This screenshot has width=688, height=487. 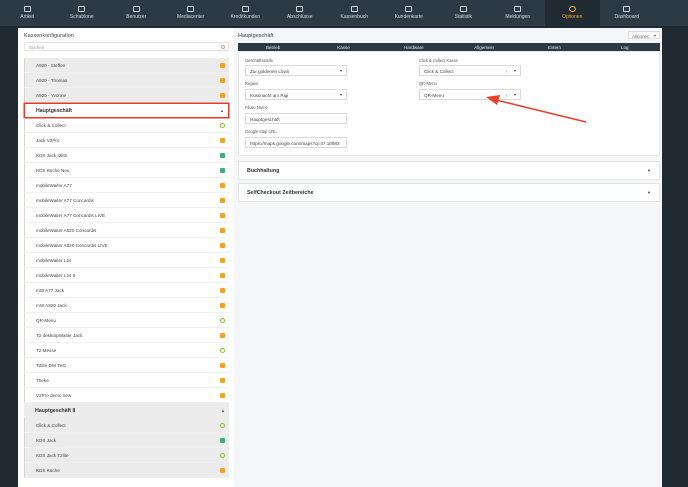 I want to click on nav-item-7: Kundenkarte, so click(x=409, y=13).